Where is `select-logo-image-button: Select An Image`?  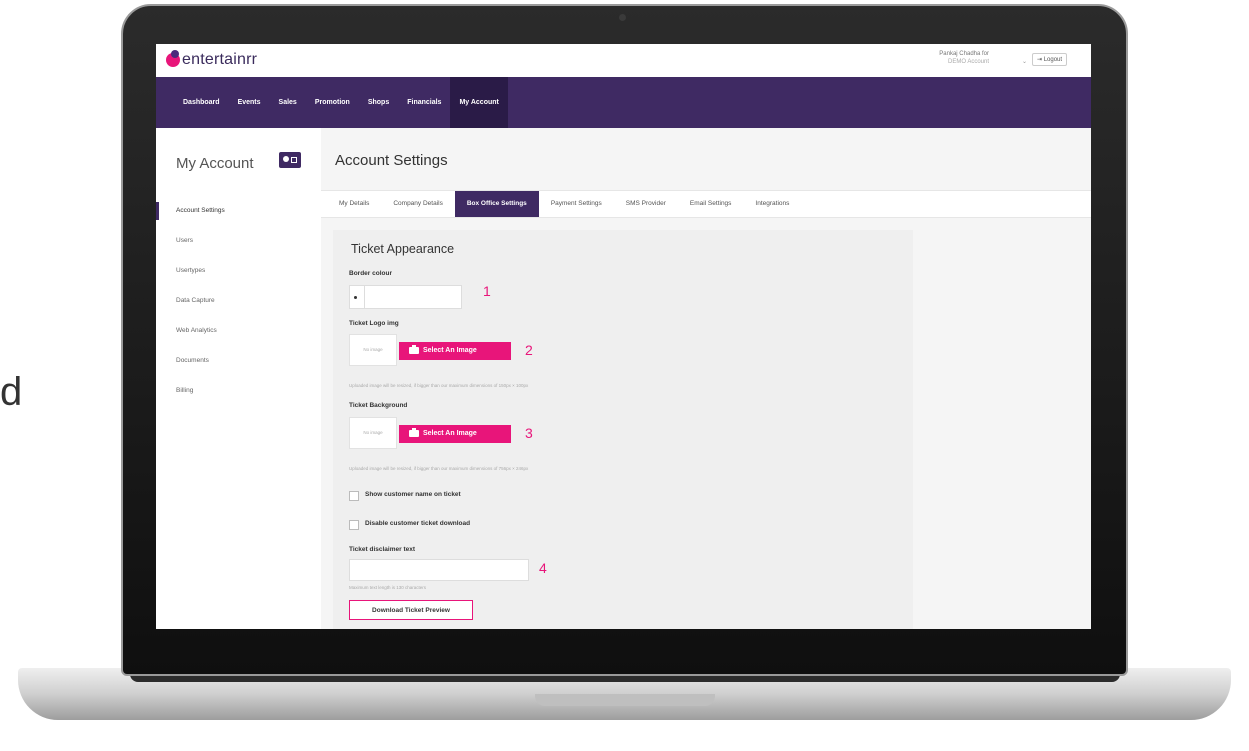
select-logo-image-button: Select An Image is located at coordinates (455, 351).